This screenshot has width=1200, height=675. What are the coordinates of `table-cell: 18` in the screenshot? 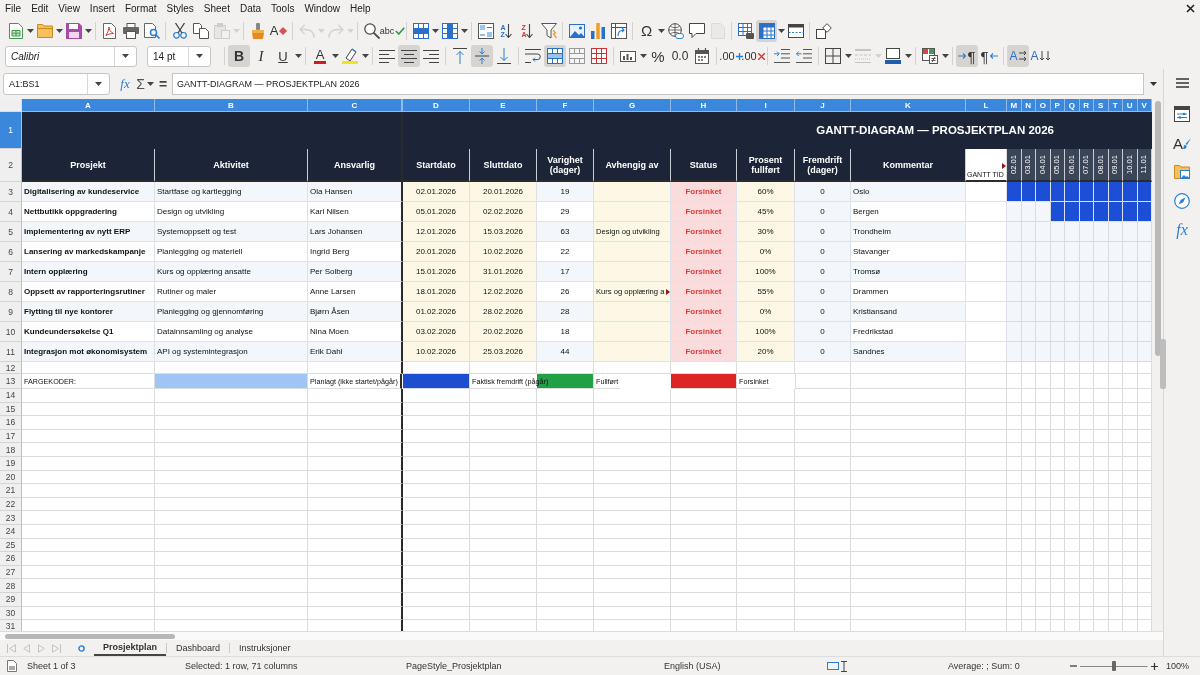 It's located at (565, 332).